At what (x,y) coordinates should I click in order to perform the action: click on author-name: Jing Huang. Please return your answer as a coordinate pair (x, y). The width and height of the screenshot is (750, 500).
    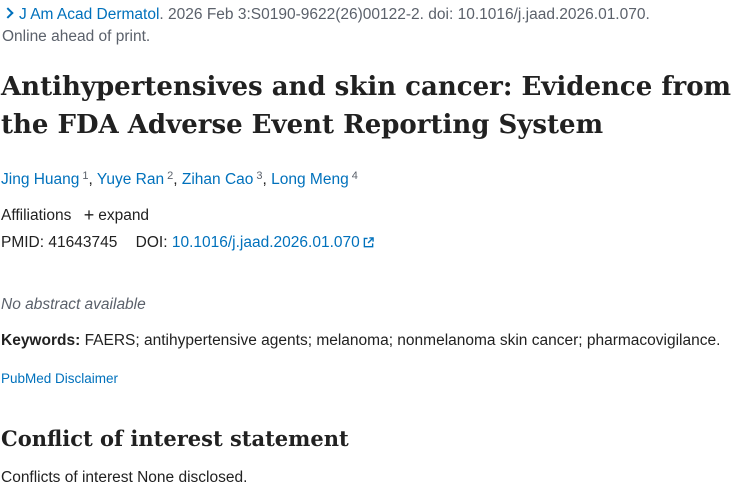
    Looking at the image, I should click on (40, 179).